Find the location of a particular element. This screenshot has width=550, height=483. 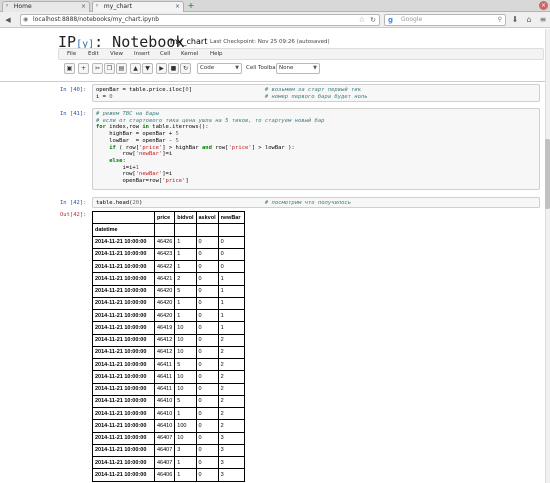

menu-help: Help is located at coordinates (216, 54).